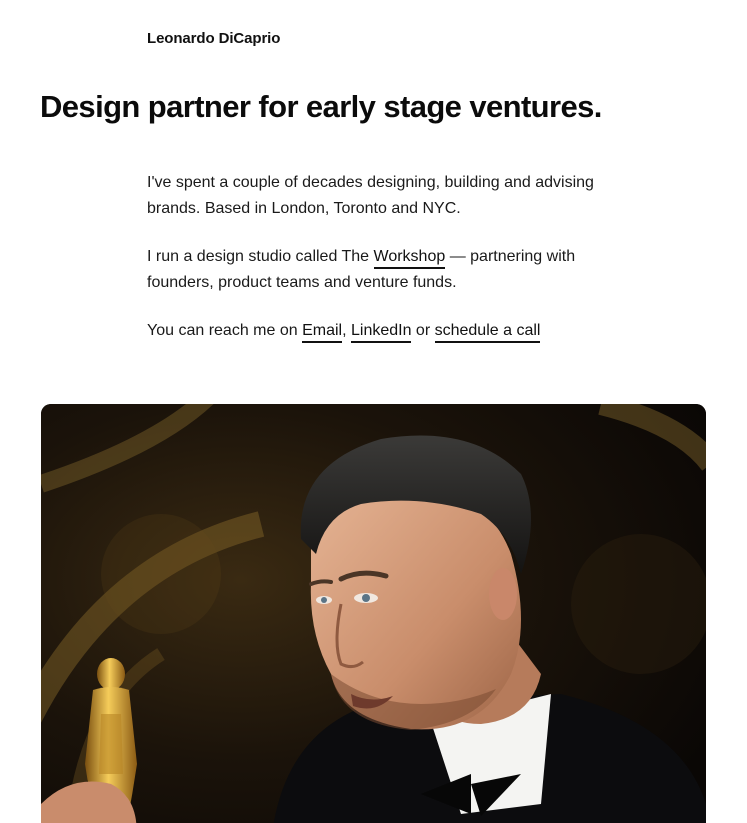 This screenshot has height=823, width=747. Describe the element at coordinates (409, 258) in the screenshot. I see `workshop-link: Workshop` at that location.